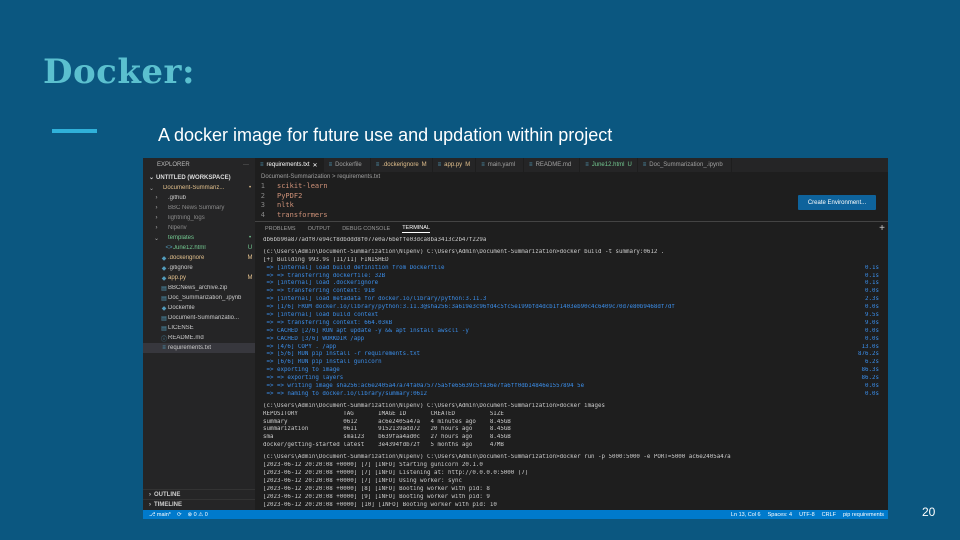 The width and height of the screenshot is (960, 540). I want to click on workspace-header: ⌄ UNTITLED (WORKSPACE), so click(199, 177).